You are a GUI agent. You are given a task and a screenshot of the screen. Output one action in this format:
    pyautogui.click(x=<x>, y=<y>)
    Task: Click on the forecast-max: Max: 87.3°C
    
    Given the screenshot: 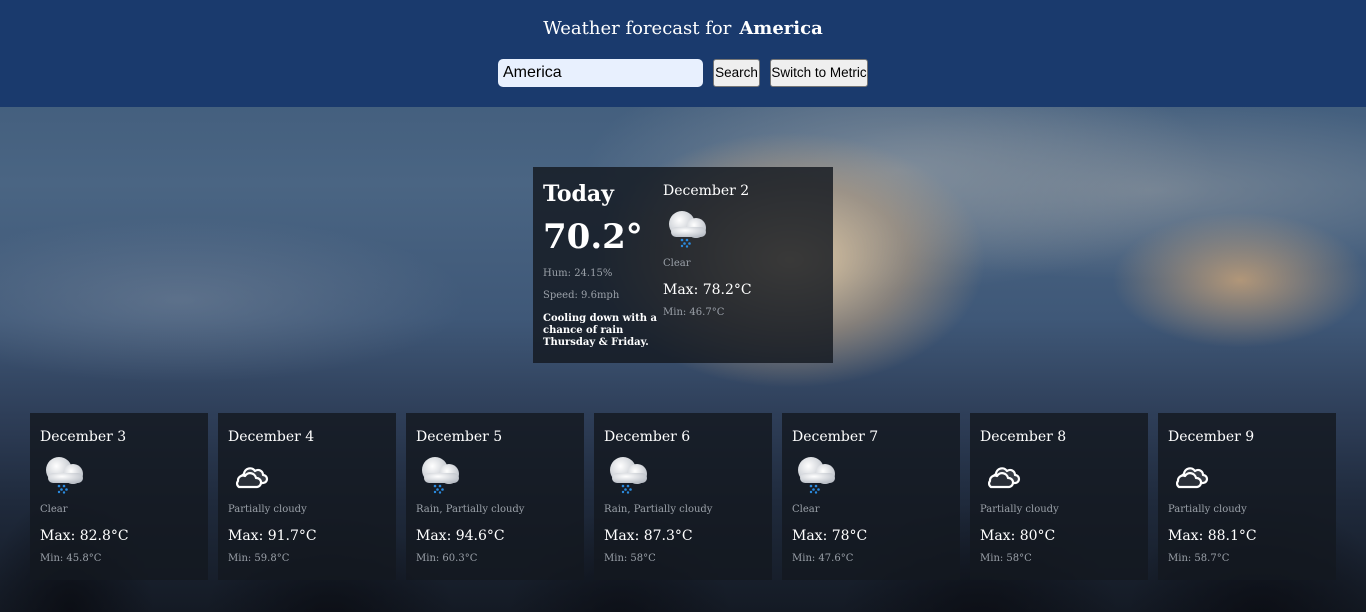 What is the action you would take?
    pyautogui.click(x=648, y=536)
    